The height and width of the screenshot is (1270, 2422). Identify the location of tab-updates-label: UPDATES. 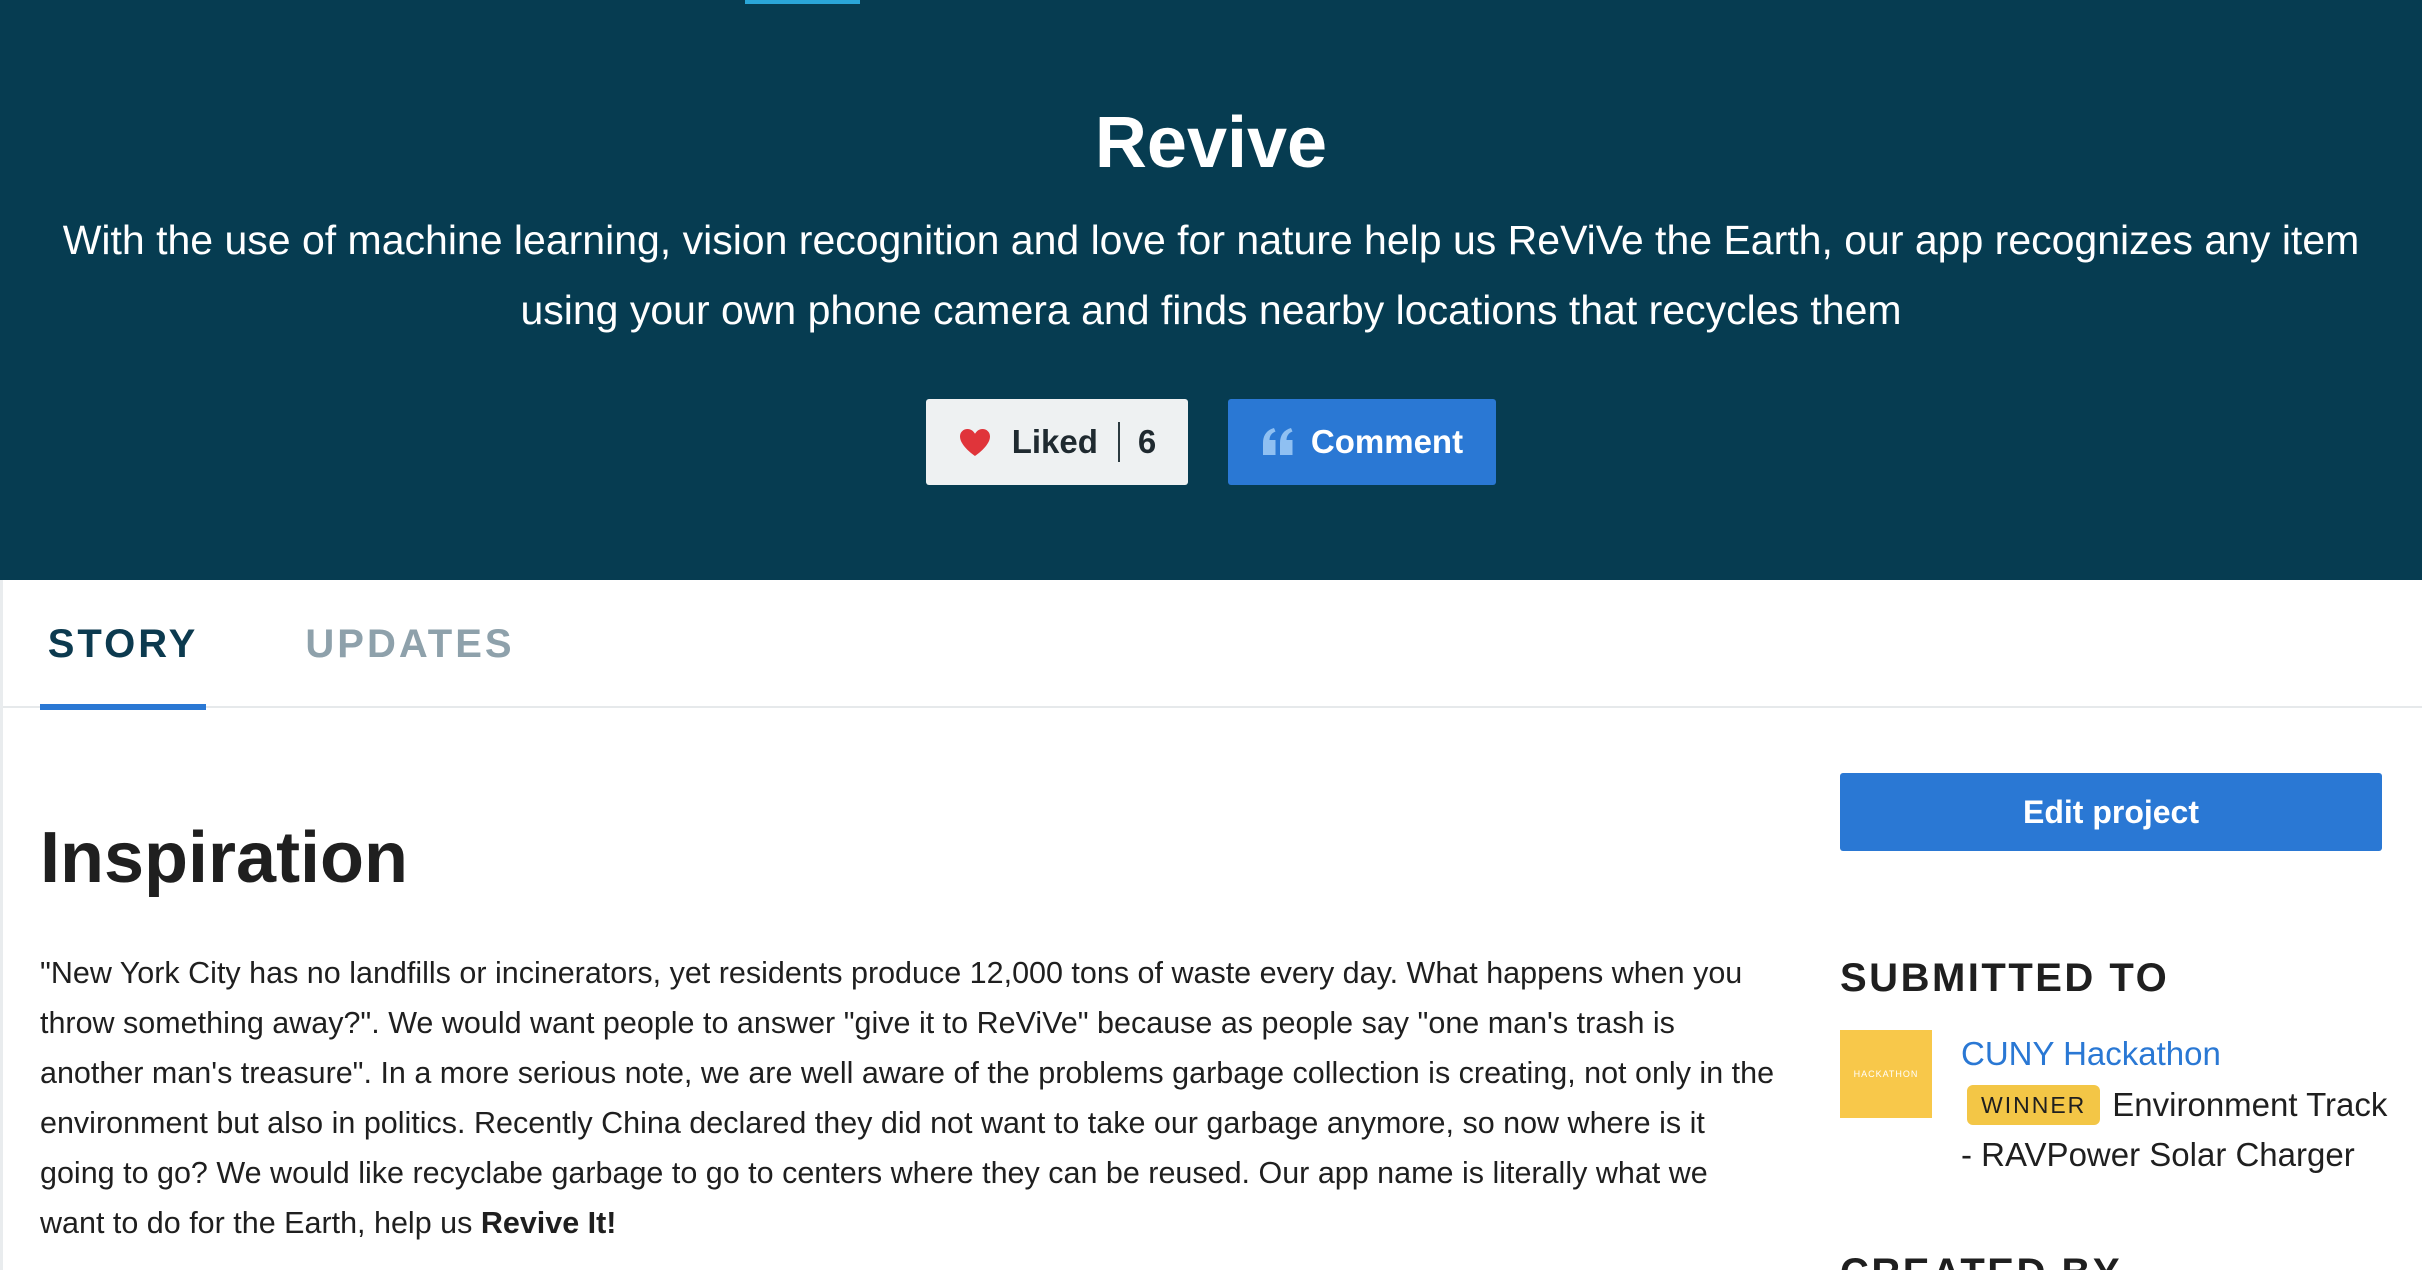
(410, 644).